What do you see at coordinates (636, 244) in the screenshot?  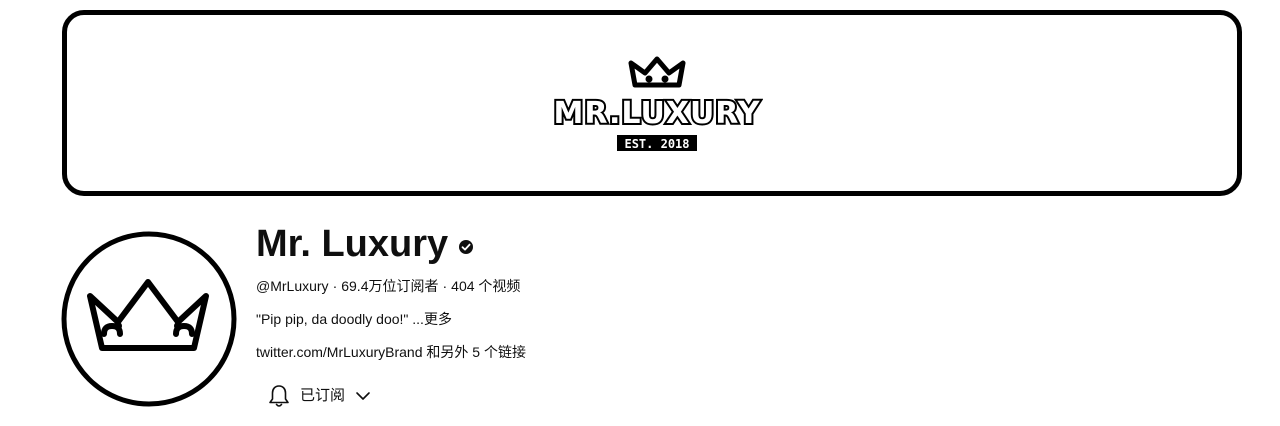 I see `title-row: Mr. Luxury` at bounding box center [636, 244].